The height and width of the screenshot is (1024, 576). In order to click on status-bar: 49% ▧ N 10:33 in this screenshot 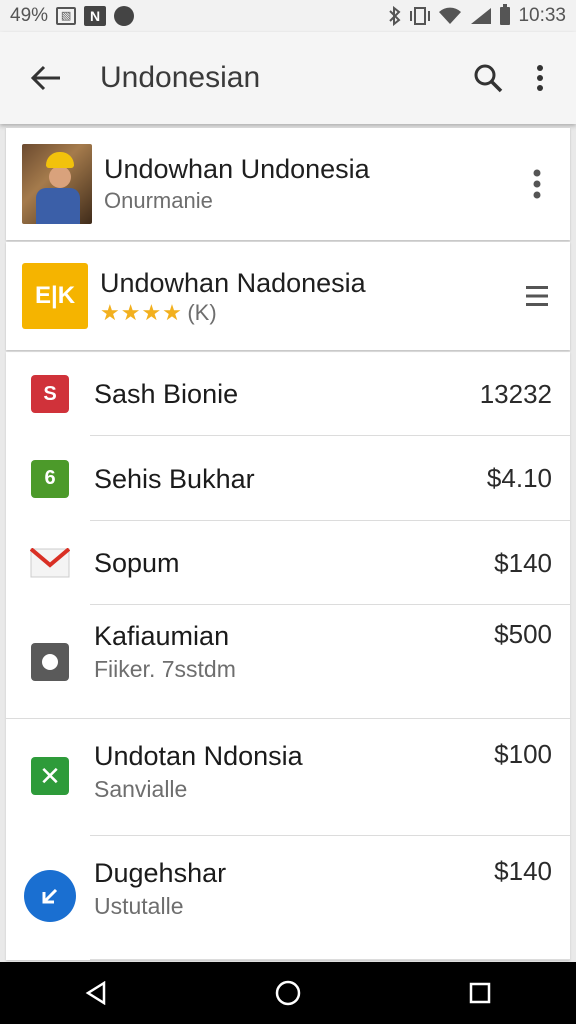, I will do `click(288, 16)`.